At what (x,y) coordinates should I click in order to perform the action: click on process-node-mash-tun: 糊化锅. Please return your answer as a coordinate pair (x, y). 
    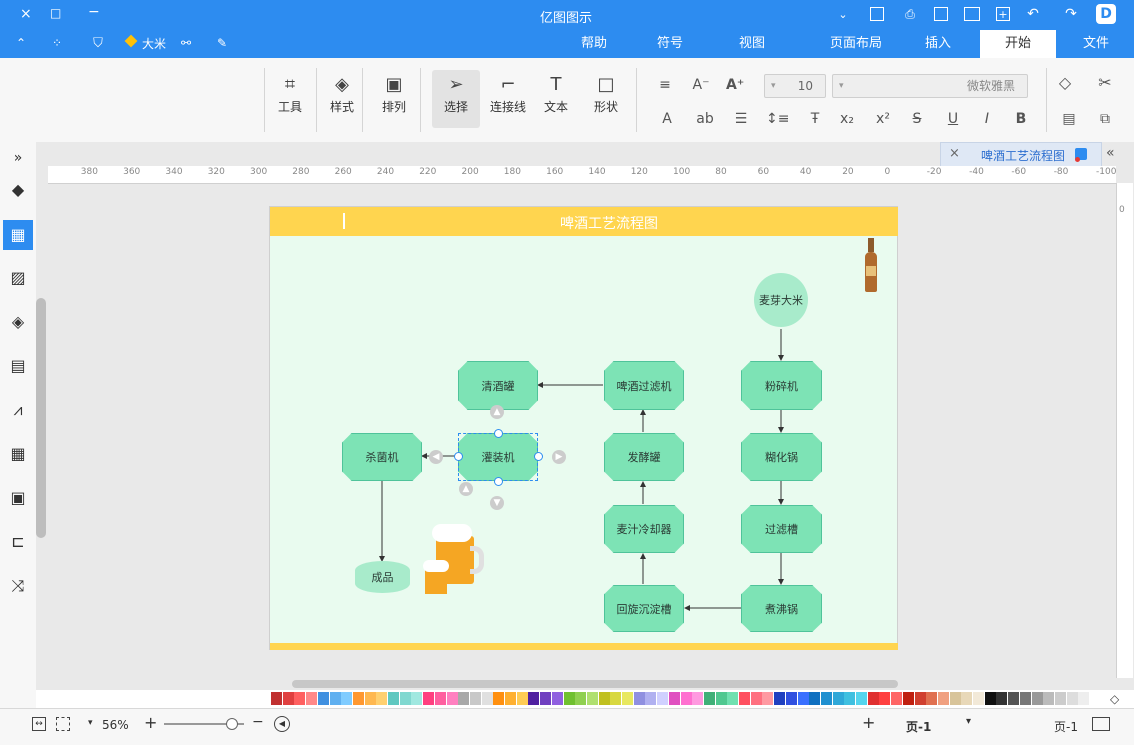
    Looking at the image, I should click on (781, 457).